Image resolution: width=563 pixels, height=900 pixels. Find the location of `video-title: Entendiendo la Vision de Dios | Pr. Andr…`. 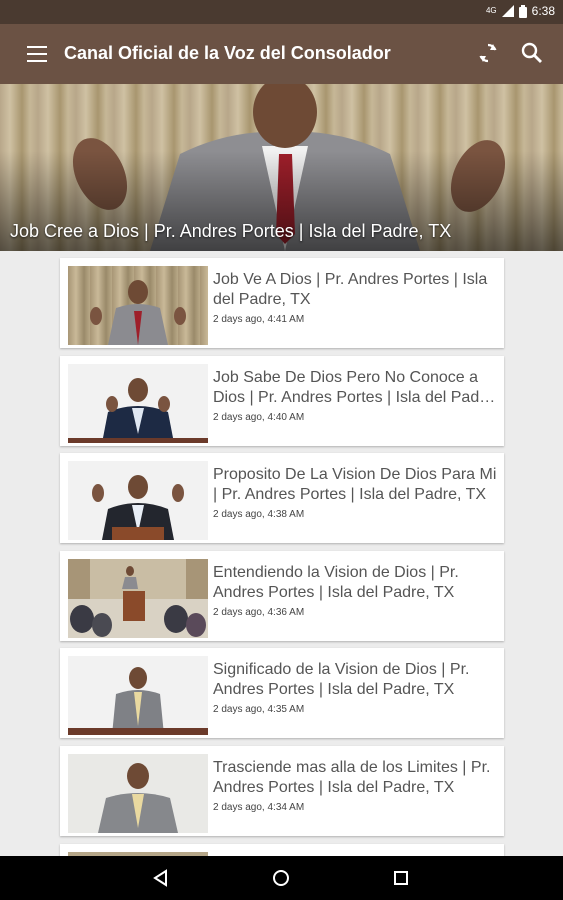

video-title: Entendiendo la Vision de Dios | Pr. Andr… is located at coordinates (336, 582).